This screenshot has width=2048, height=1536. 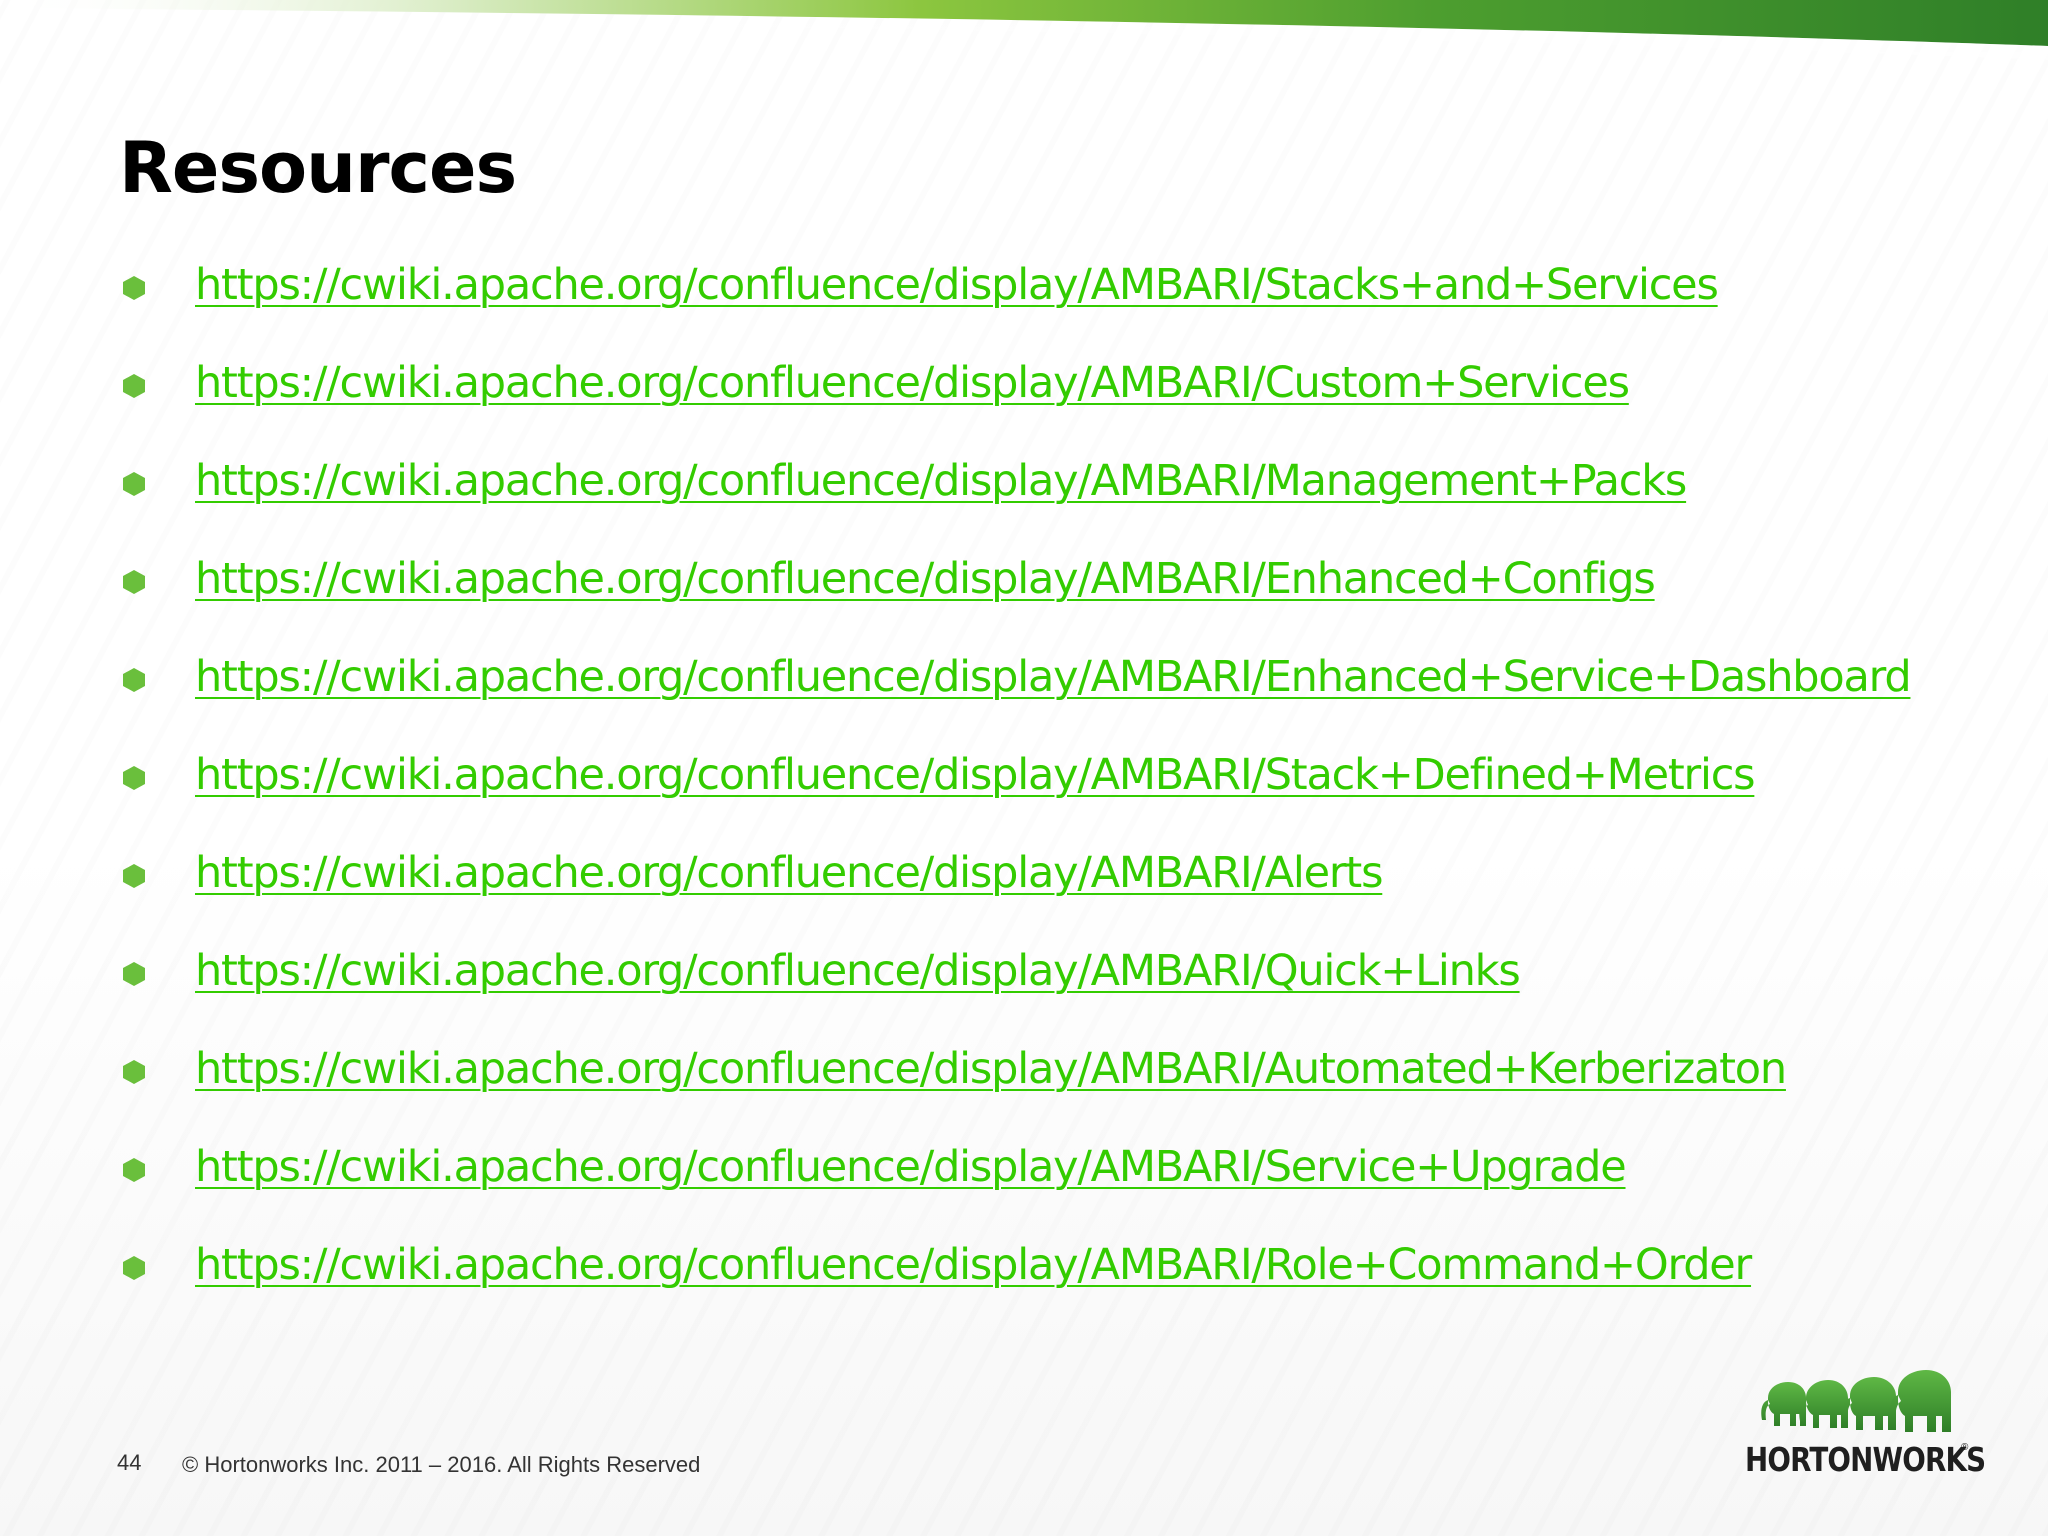 What do you see at coordinates (1965, 1447) in the screenshot?
I see `registered-mark: ®` at bounding box center [1965, 1447].